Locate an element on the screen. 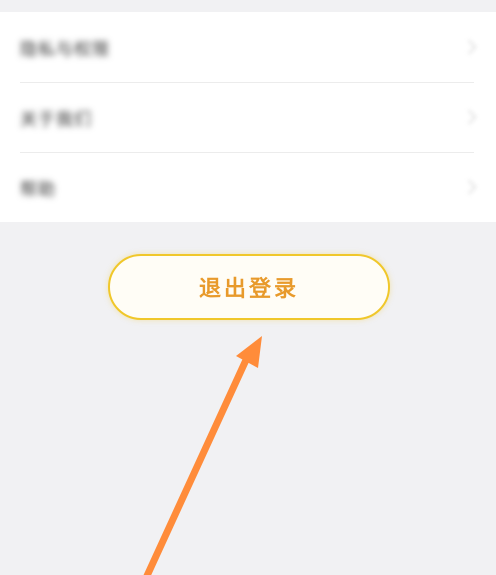 The image size is (496, 575). settings-row-help: 帮助 is located at coordinates (248, 187).